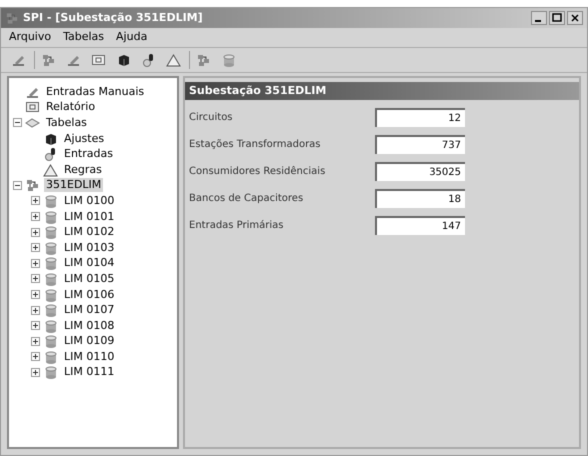 The width and height of the screenshot is (588, 456). Describe the element at coordinates (557, 18) in the screenshot. I see `maximize-icon` at that location.